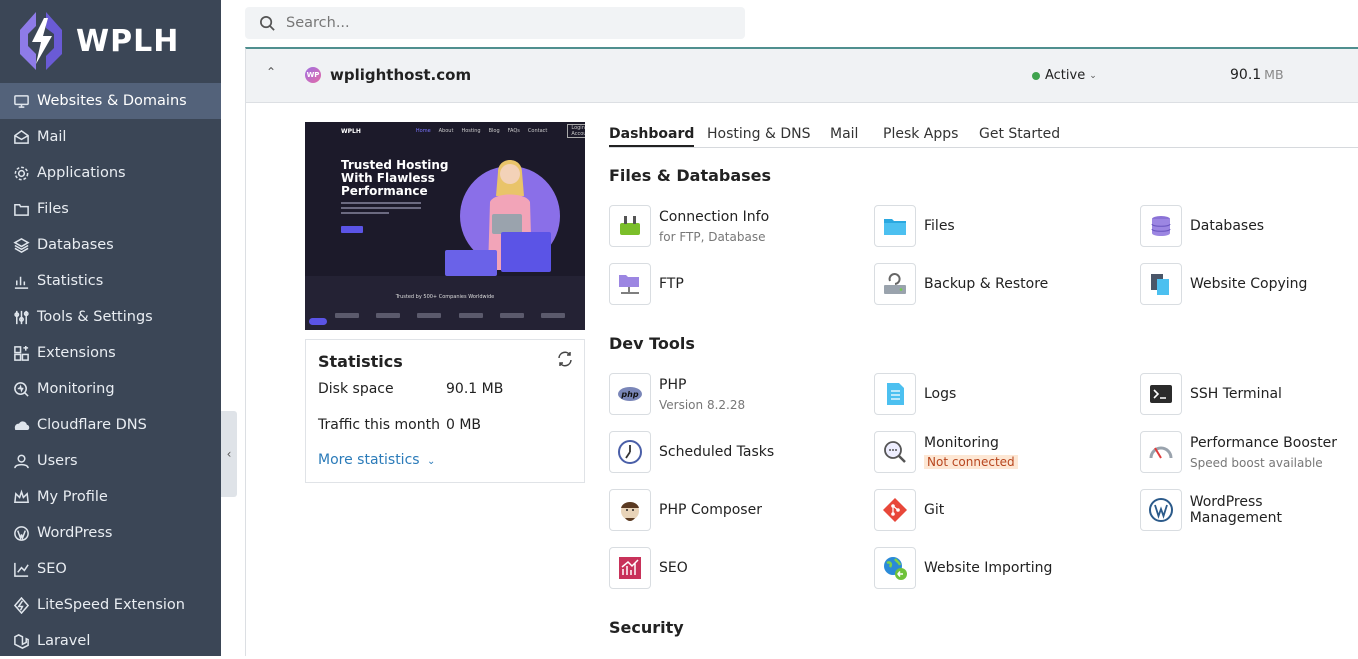 Image resolution: width=1358 pixels, height=659 pixels. I want to click on tool-label: Connection Info, so click(714, 216).